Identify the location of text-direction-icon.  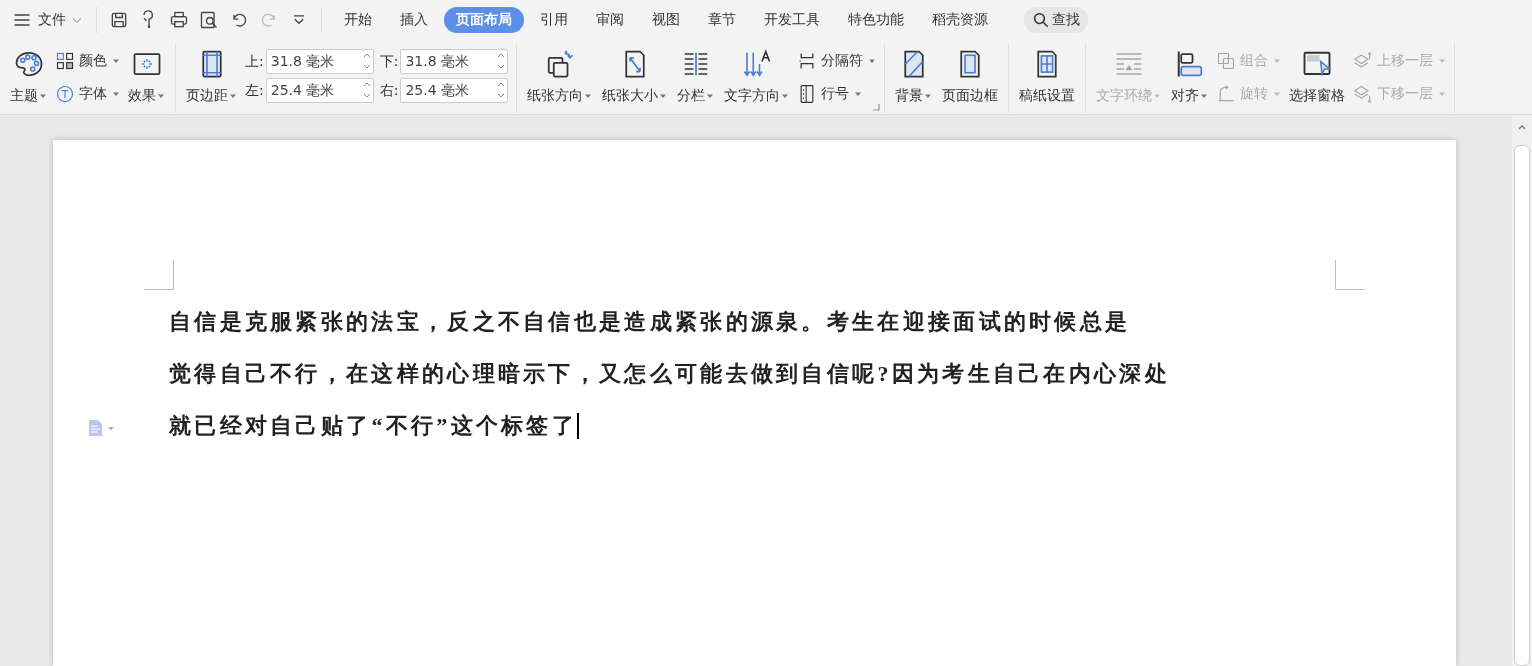
(756, 64).